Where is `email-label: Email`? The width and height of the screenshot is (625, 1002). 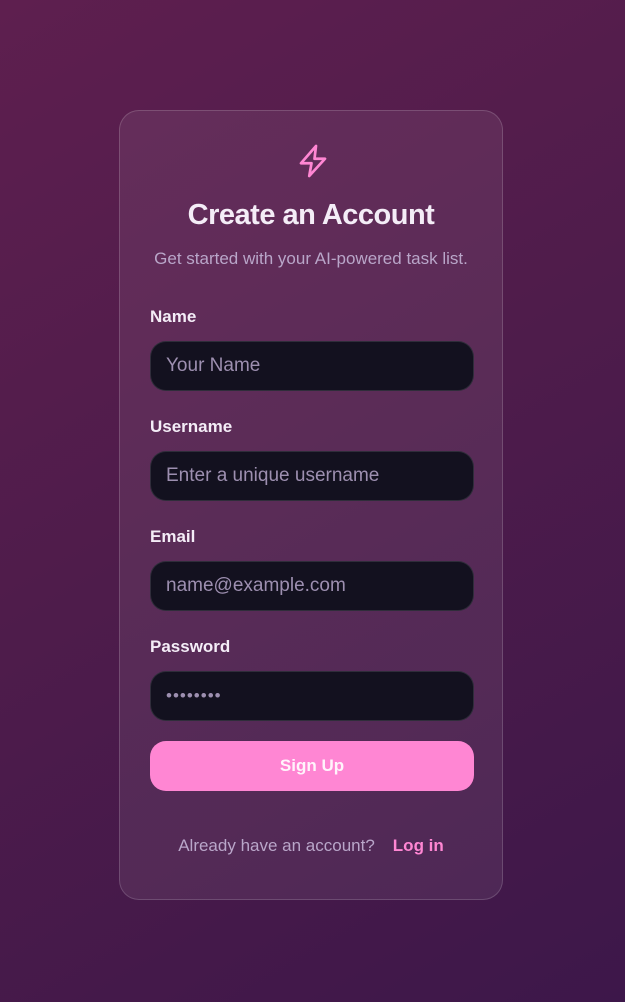 email-label: Email is located at coordinates (173, 536).